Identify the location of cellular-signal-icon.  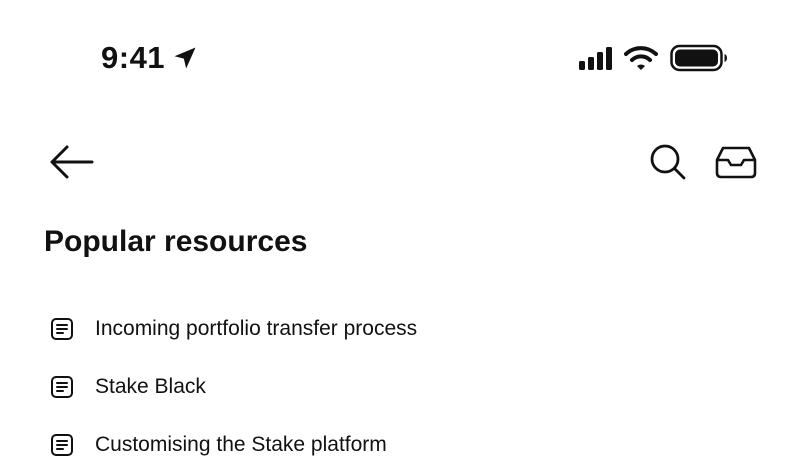
(595, 58).